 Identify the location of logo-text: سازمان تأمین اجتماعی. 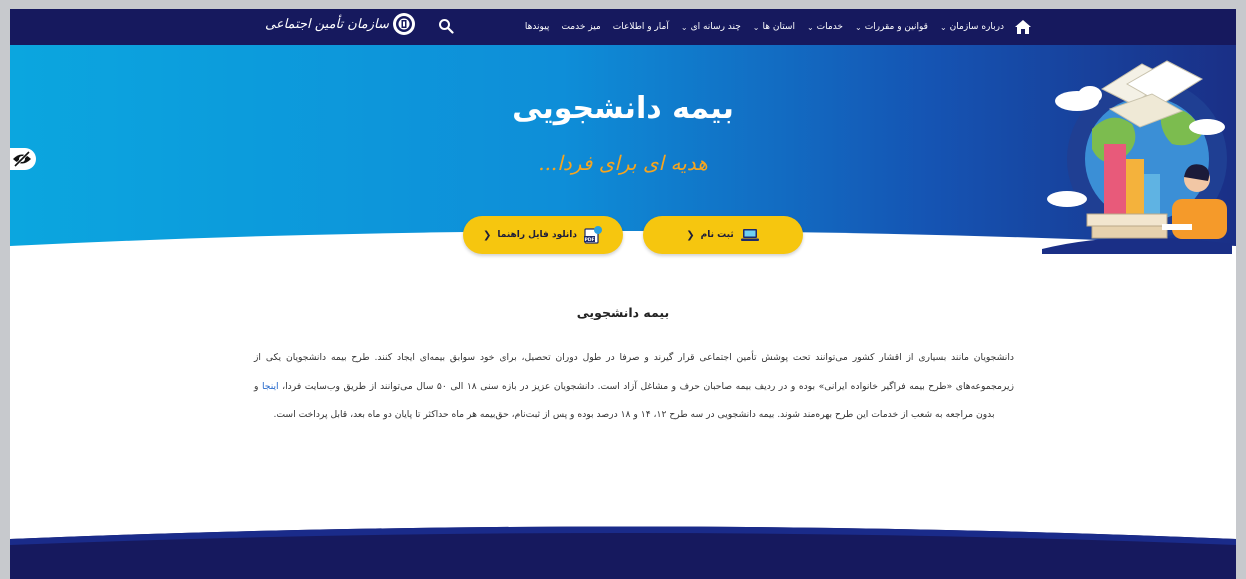
(327, 24).